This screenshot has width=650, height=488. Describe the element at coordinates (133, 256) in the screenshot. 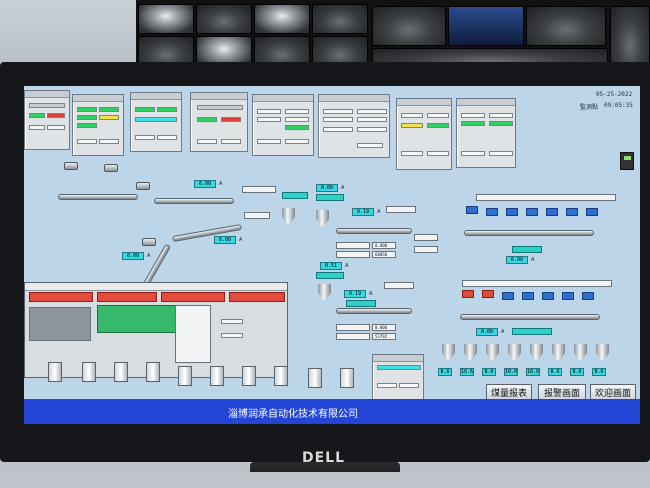

I see `current-readout: 0.00` at that location.